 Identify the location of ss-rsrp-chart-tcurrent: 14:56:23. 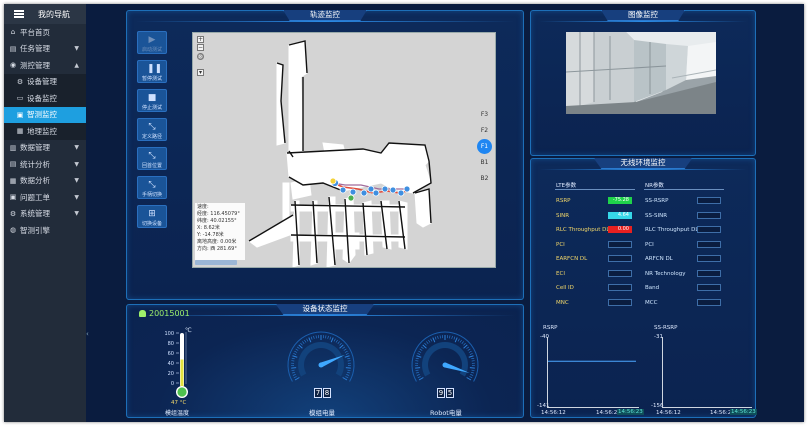
(743, 412).